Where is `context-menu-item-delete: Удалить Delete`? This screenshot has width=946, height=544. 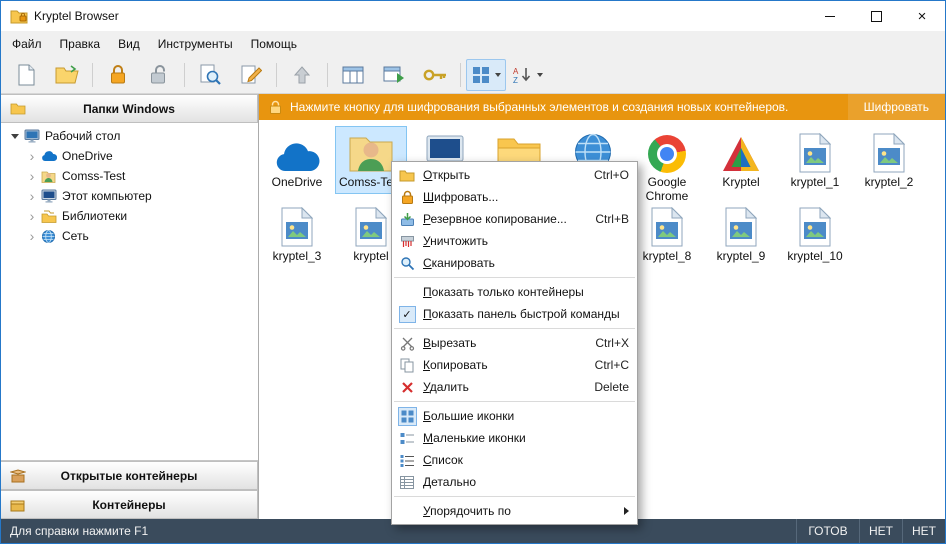
context-menu-item-delete: Удалить Delete is located at coordinates (514, 387).